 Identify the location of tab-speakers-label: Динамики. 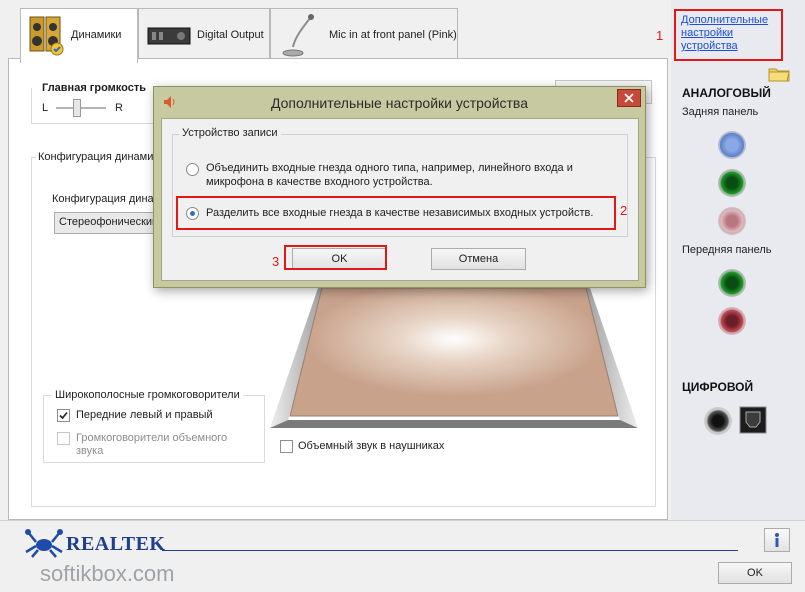
(96, 35).